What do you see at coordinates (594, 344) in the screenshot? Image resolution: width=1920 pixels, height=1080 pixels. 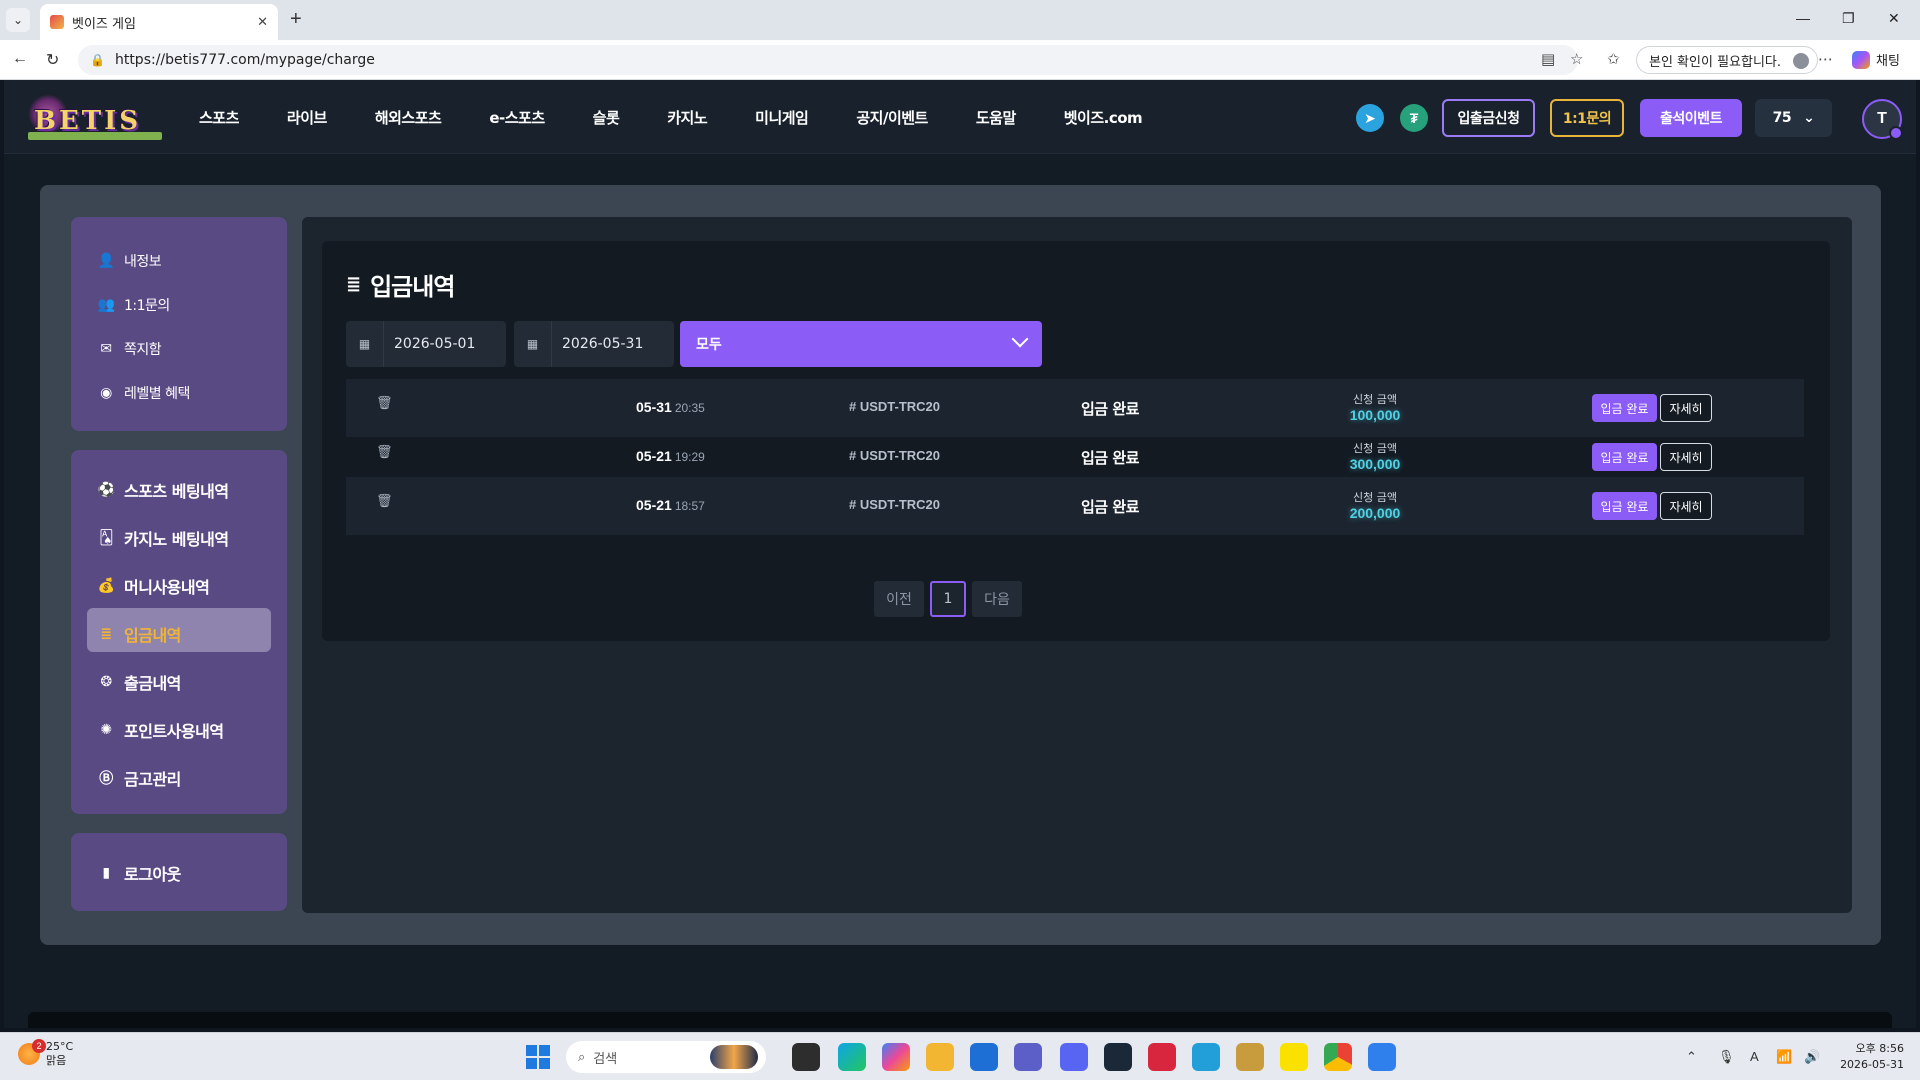 I see `date-to-field: ▦ 2026-05-31` at bounding box center [594, 344].